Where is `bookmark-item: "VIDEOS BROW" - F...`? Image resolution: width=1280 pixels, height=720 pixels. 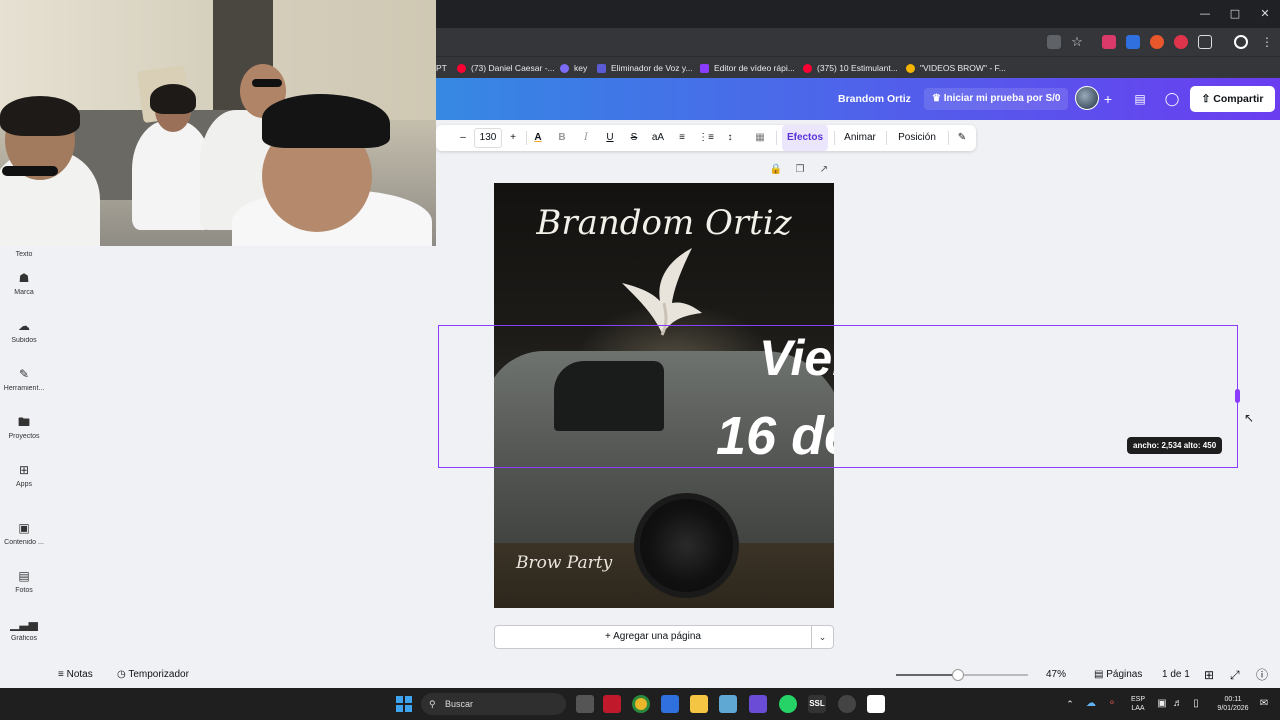 bookmark-item: "VIDEOS BROW" - F... is located at coordinates (956, 68).